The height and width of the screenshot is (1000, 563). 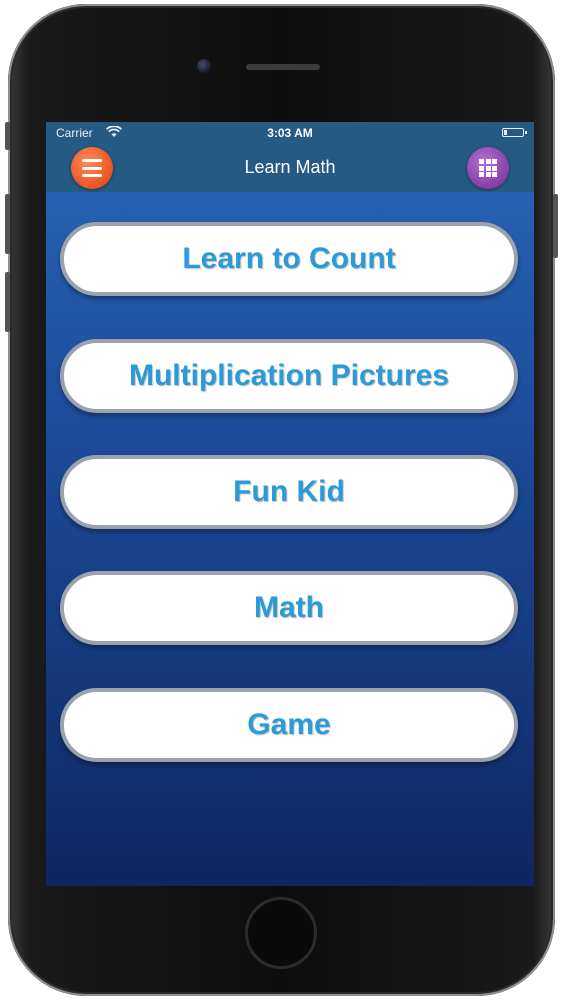 I want to click on menu-item-label: Learn to Count, so click(x=289, y=258).